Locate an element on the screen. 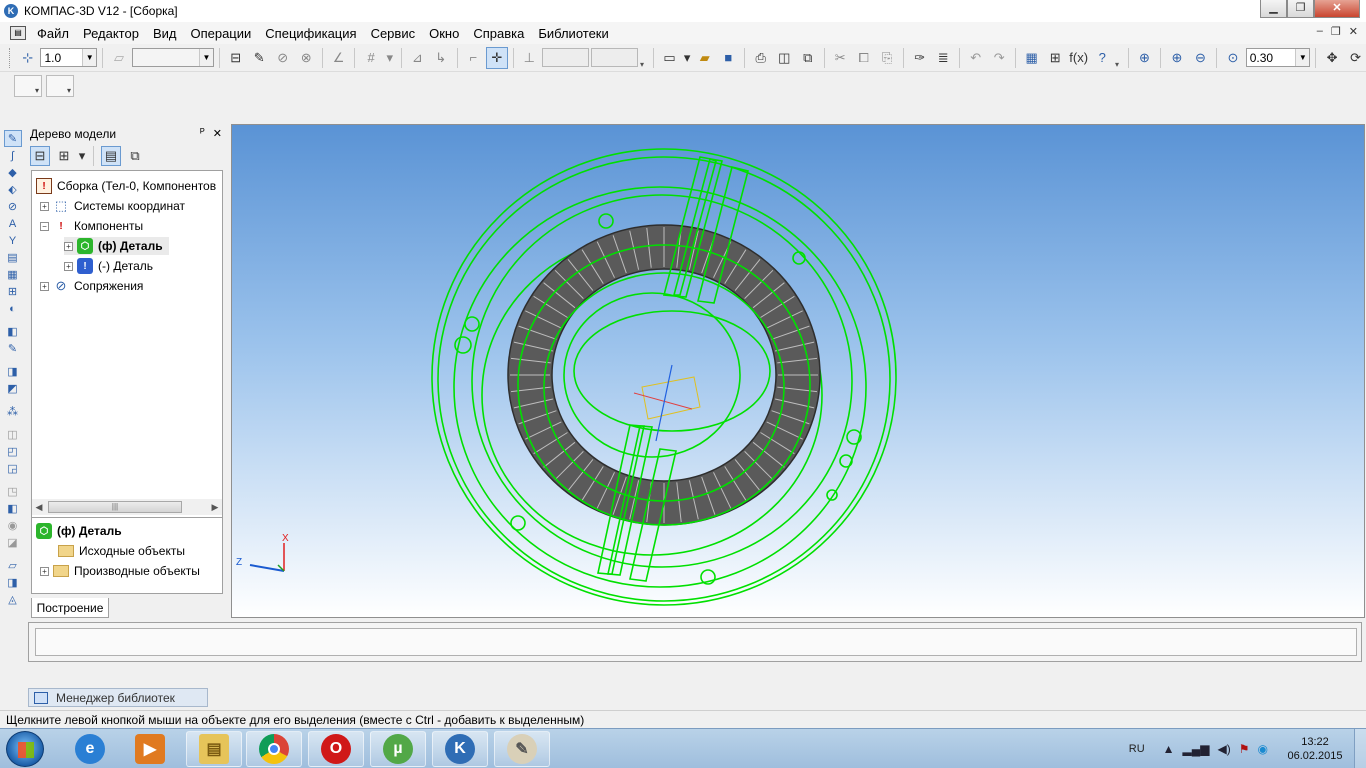 The height and width of the screenshot is (768, 1366). link-icon: ⊘ is located at coordinates (283, 58).